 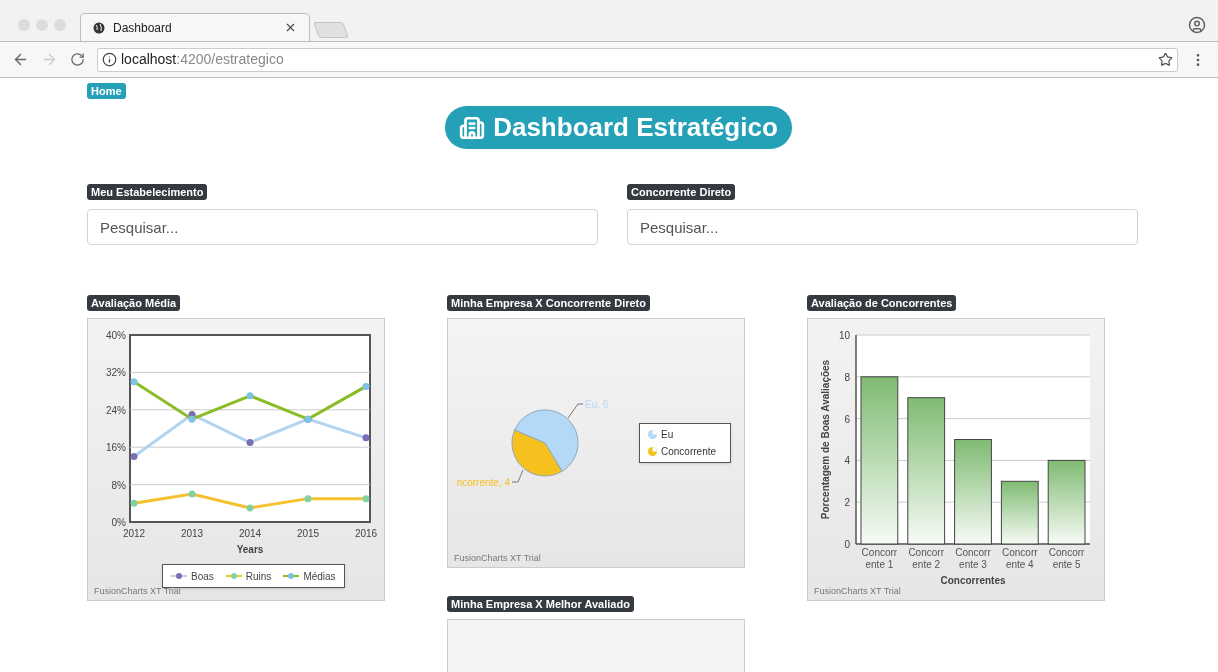 I want to click on y-tick-label: 16%, so click(x=116, y=448).